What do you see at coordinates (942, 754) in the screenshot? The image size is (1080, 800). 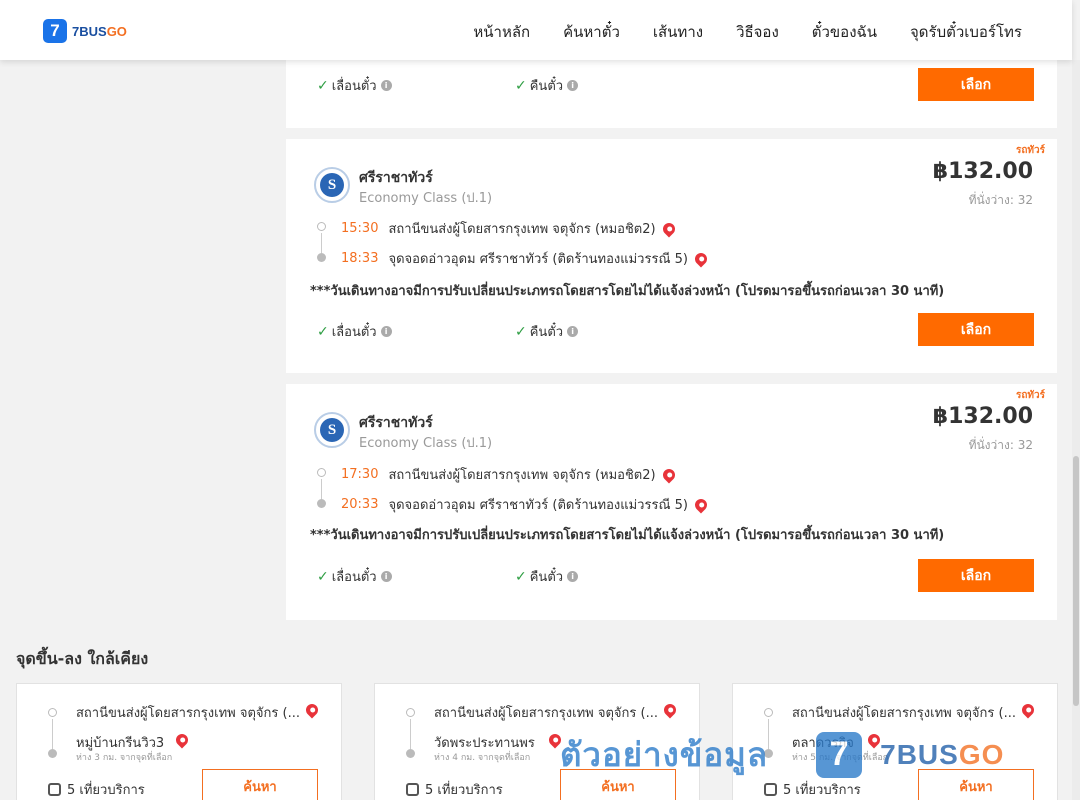 I see `watermark-brand: 7BUSGO` at bounding box center [942, 754].